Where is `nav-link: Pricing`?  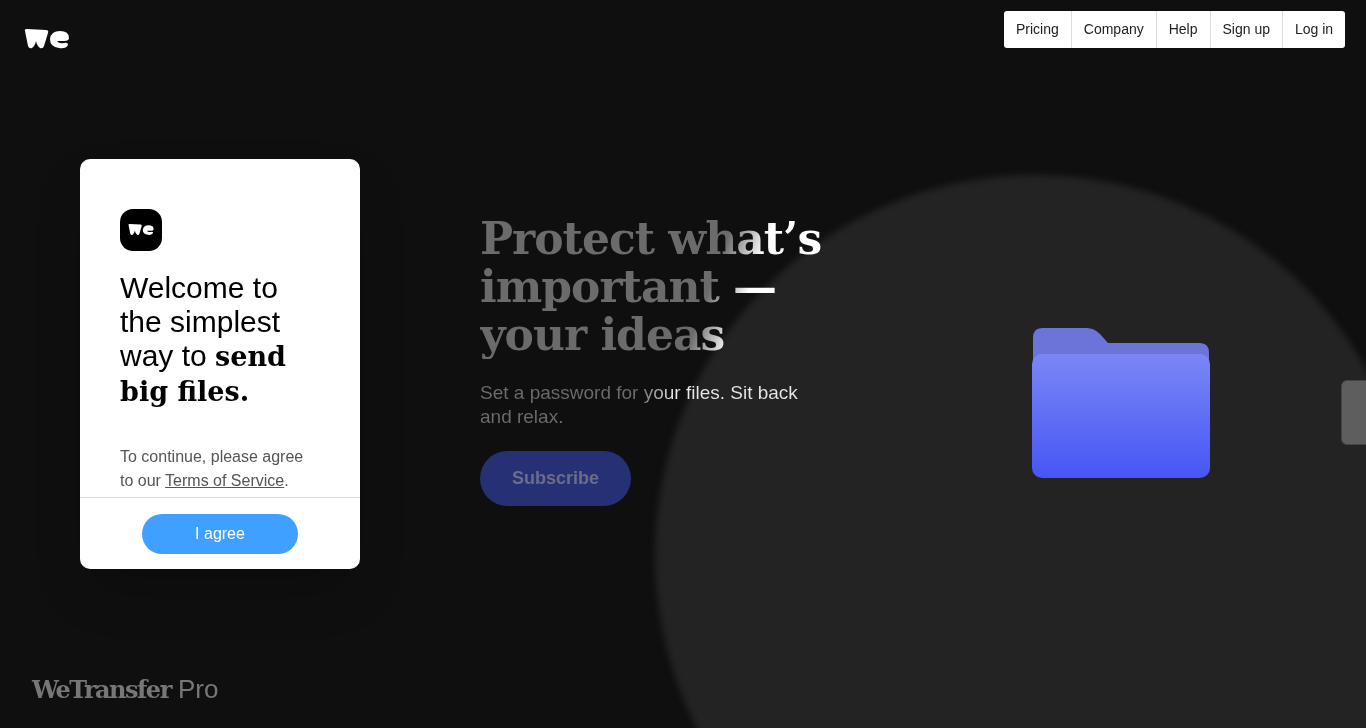 nav-link: Pricing is located at coordinates (1037, 29).